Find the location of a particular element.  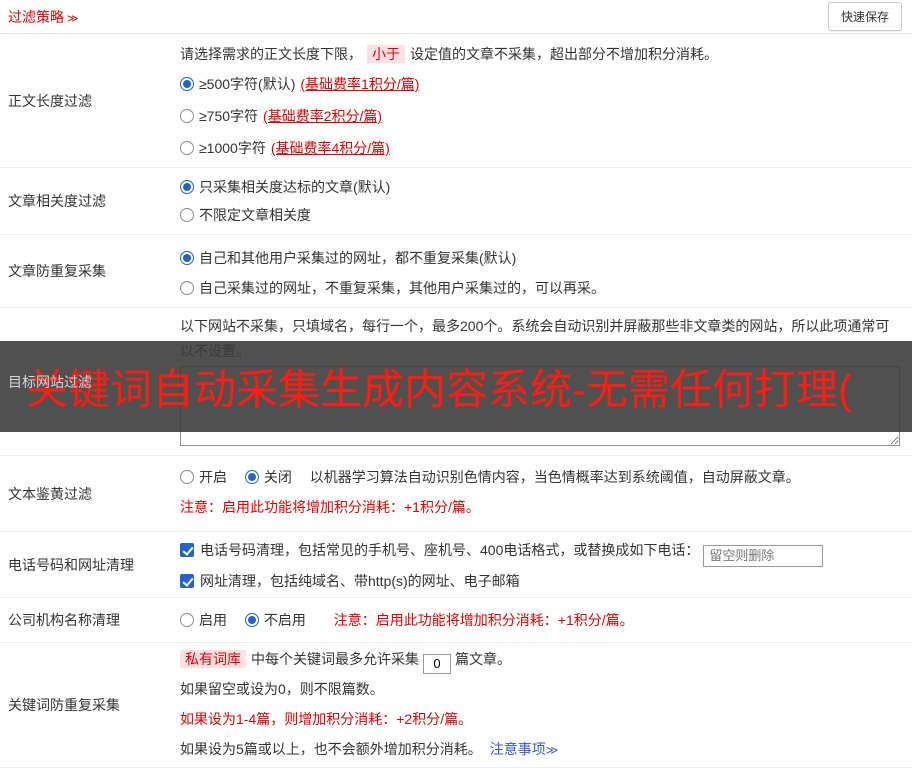

phone-clean-row: 电话号码清理，包括常见的手机号、座机号、400电话格式，或替换成如下电话： is located at coordinates (541, 551).